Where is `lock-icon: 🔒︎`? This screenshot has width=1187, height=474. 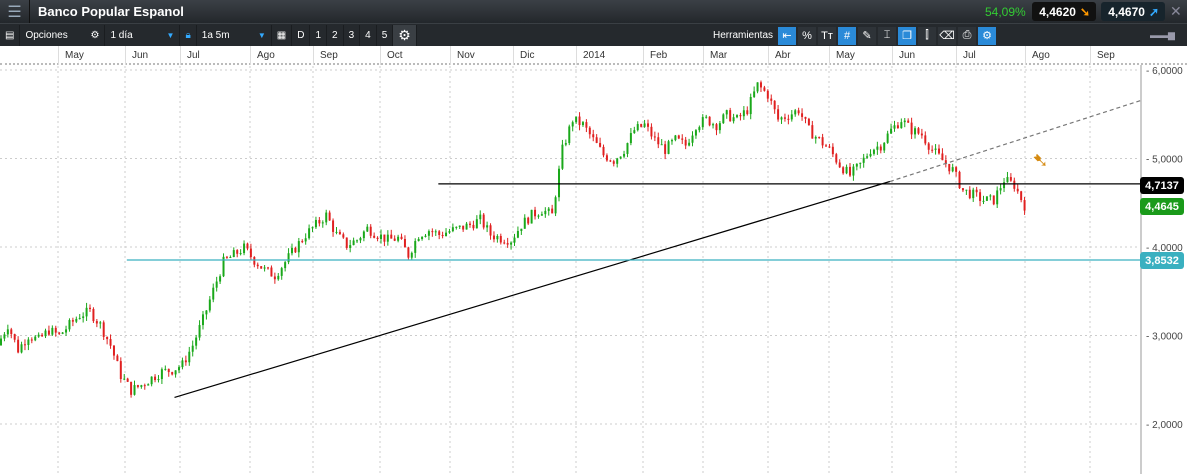
lock-icon: 🔒︎ is located at coordinates (188, 35).